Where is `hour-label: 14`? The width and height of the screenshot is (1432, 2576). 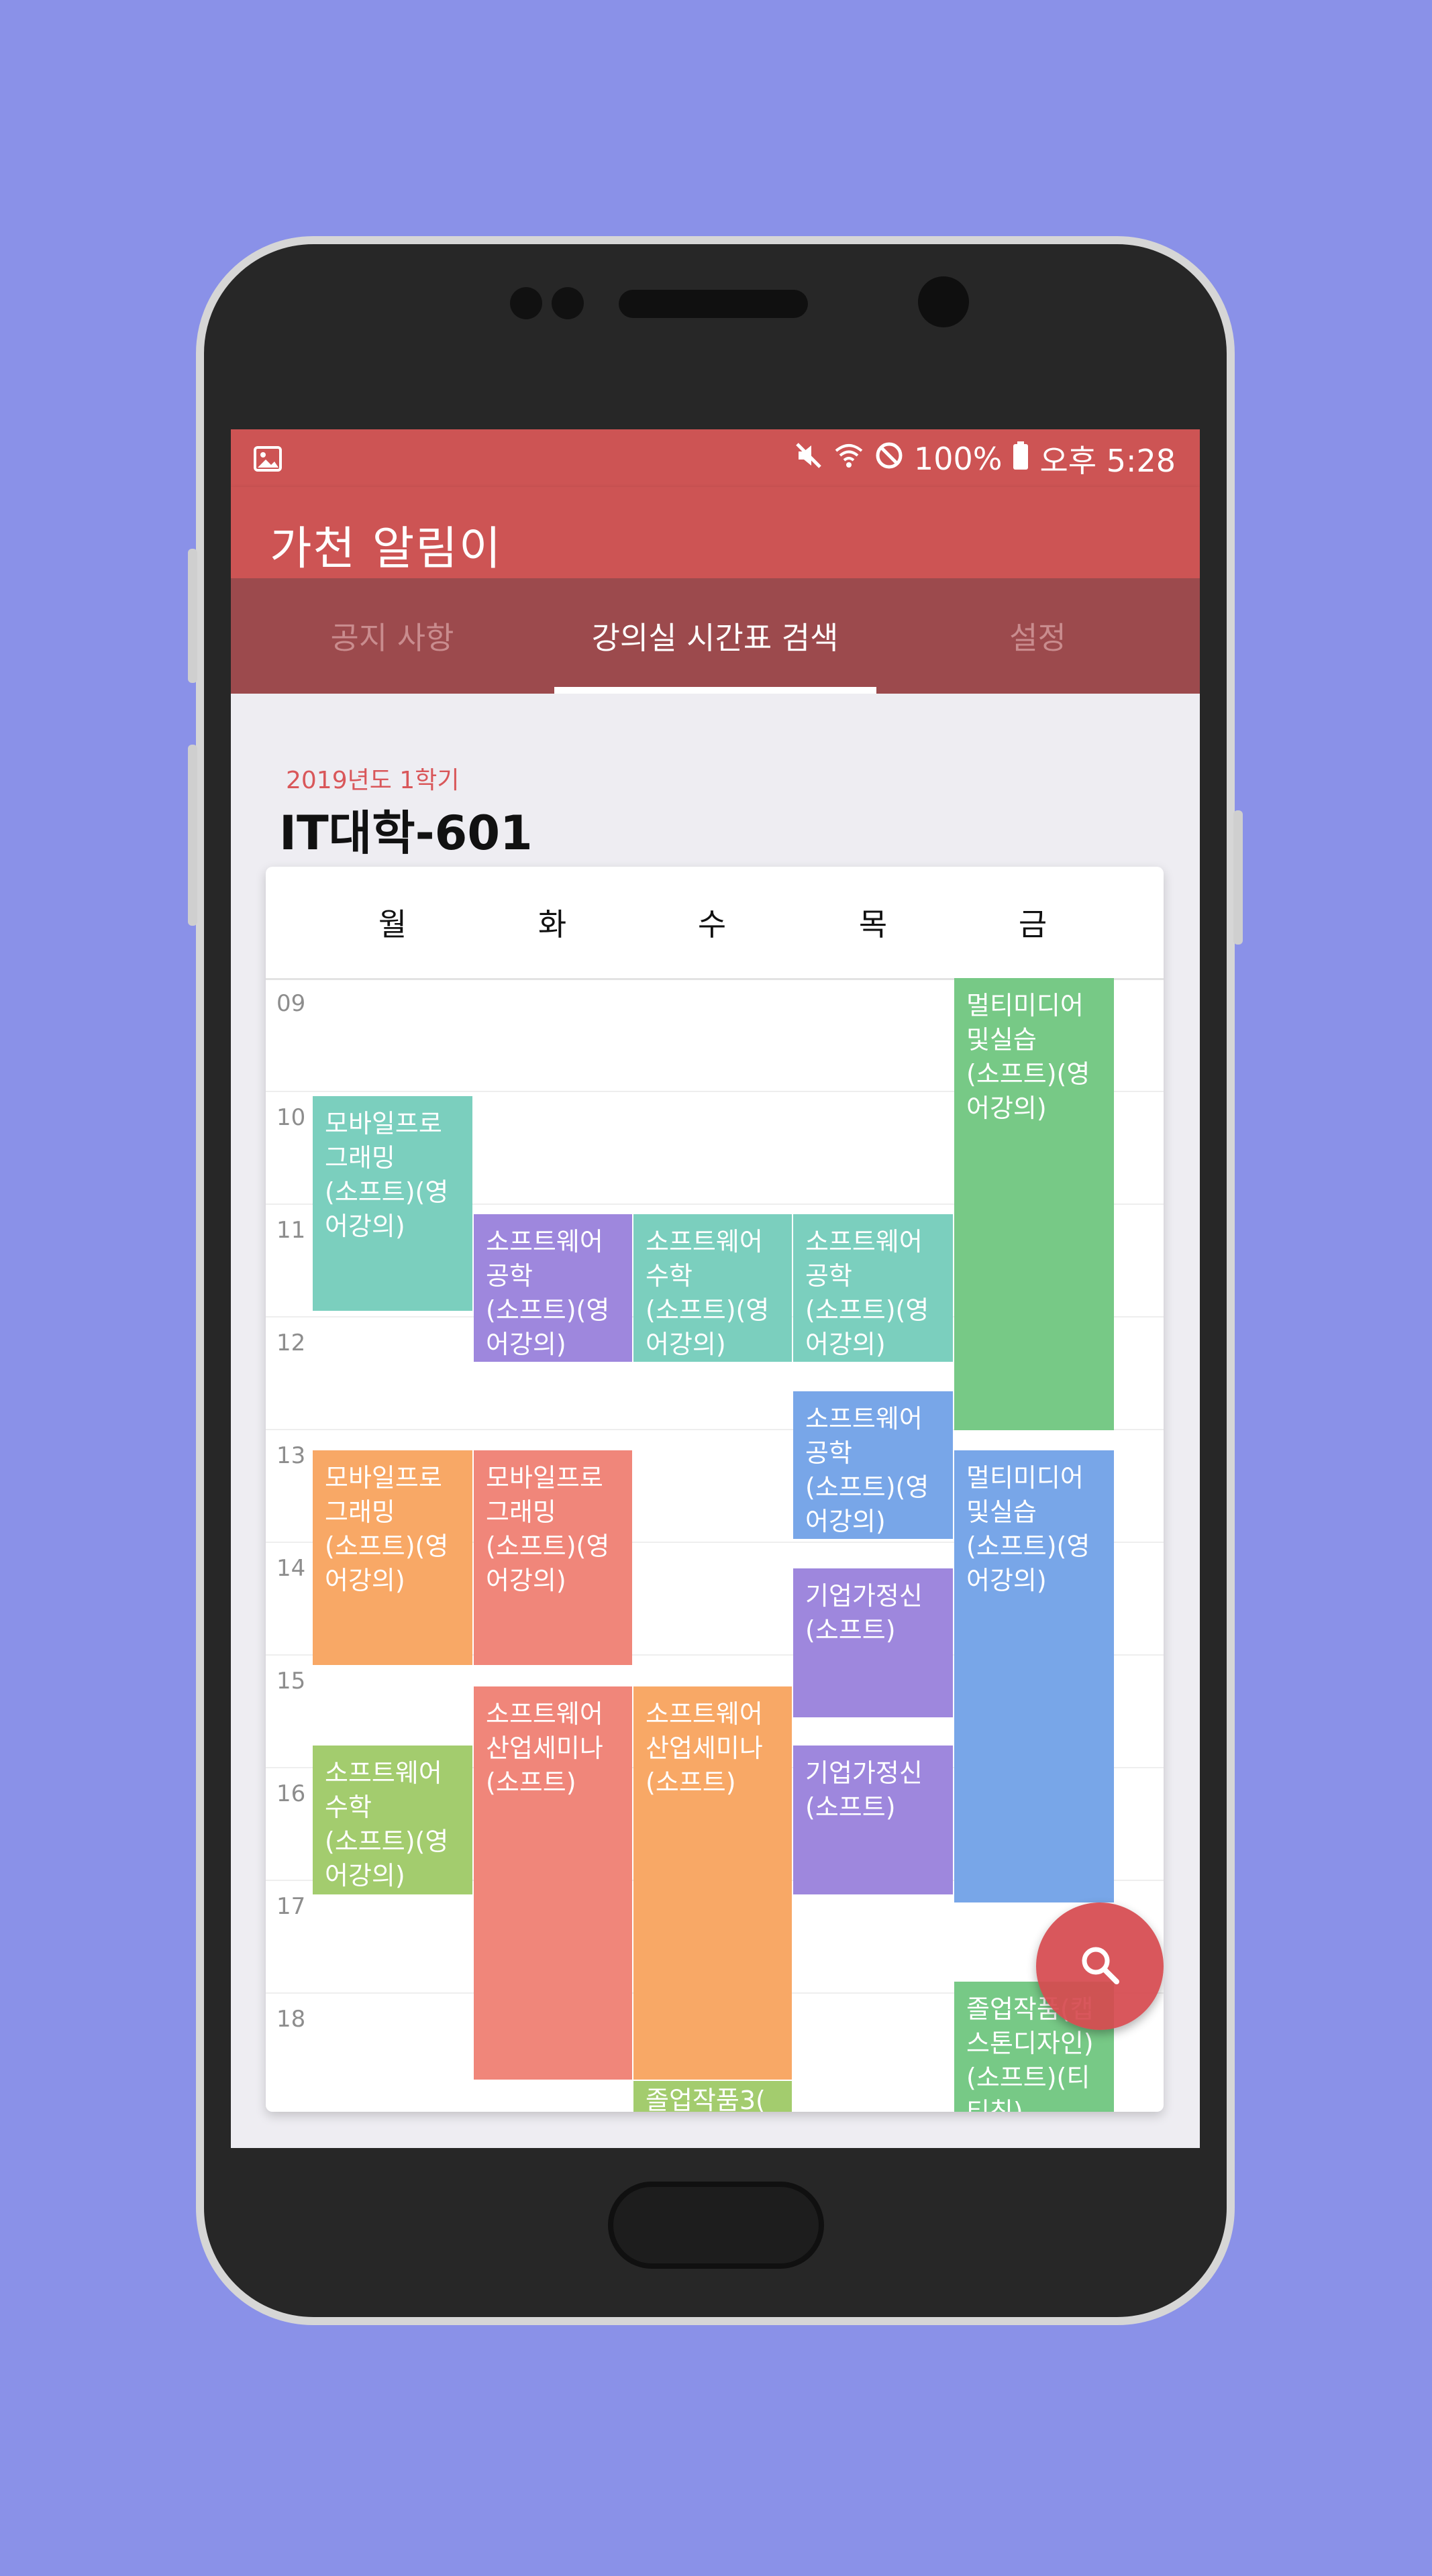 hour-label: 14 is located at coordinates (291, 1568).